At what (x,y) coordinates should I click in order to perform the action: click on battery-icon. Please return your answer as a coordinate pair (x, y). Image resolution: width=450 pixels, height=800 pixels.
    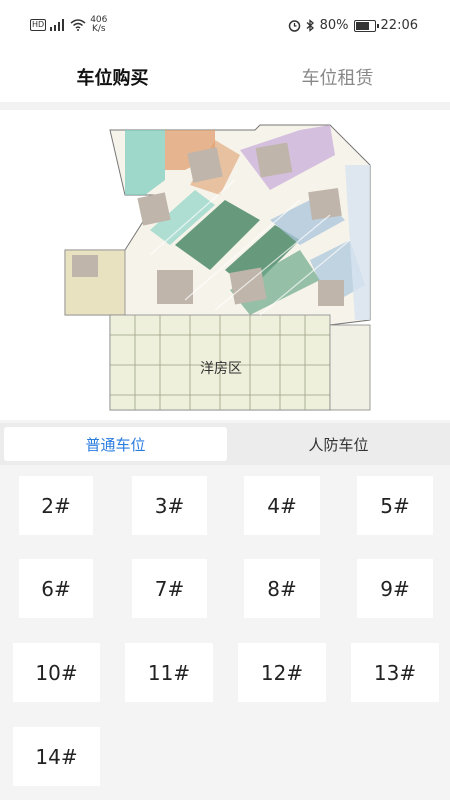
    Looking at the image, I should click on (366, 25).